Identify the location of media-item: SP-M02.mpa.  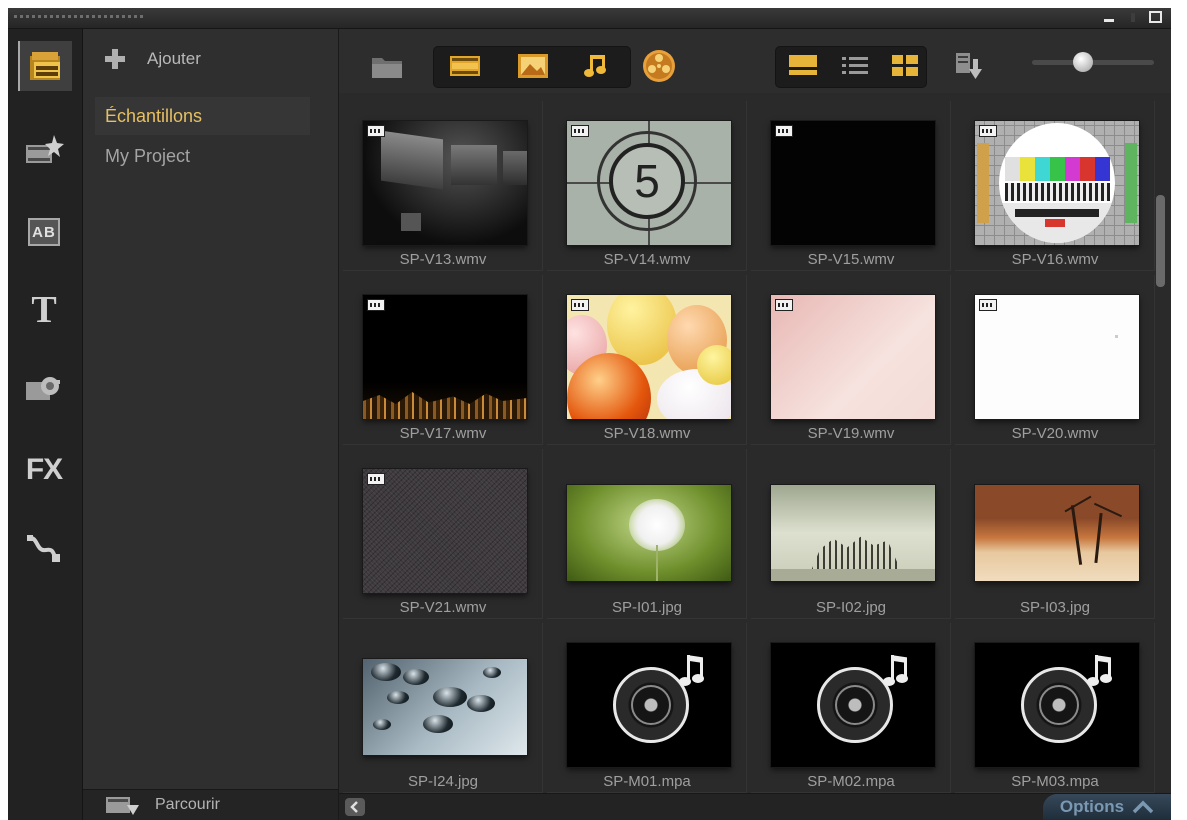
(851, 708).